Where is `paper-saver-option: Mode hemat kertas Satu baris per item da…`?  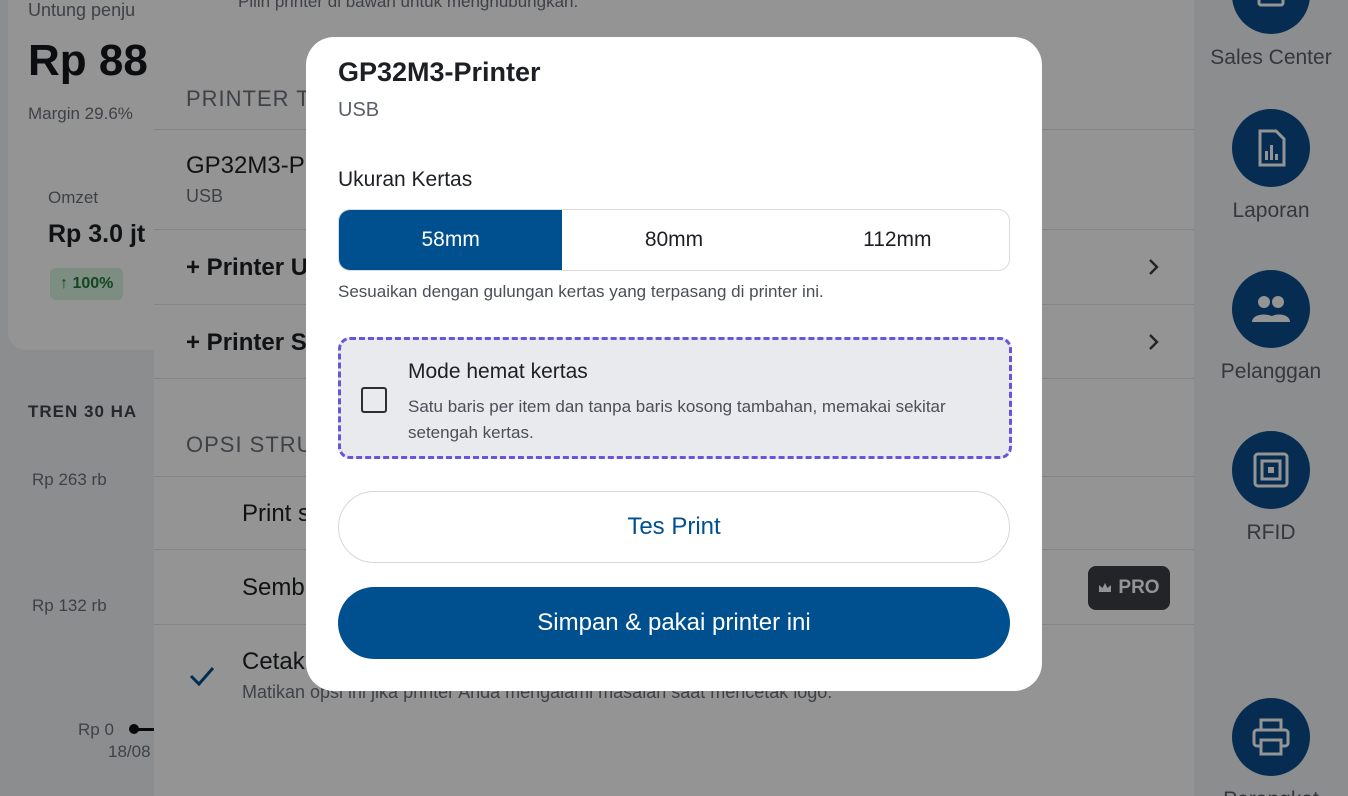
paper-saver-option: Mode hemat kertas Satu baris per item da… is located at coordinates (675, 398).